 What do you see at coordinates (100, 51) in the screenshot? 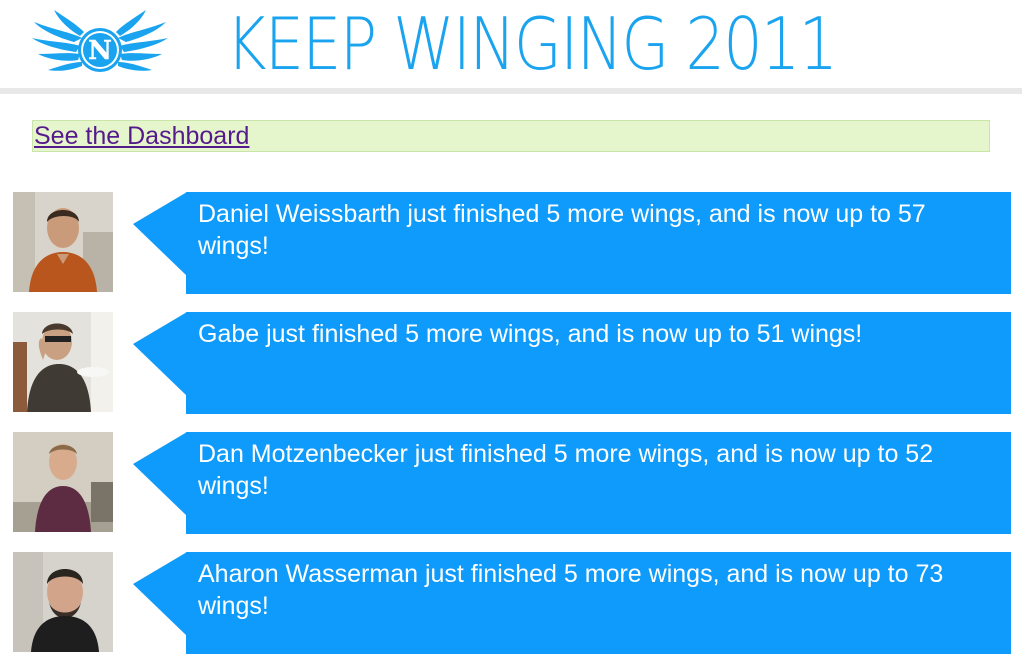
I see `logo-letter: N` at bounding box center [100, 51].